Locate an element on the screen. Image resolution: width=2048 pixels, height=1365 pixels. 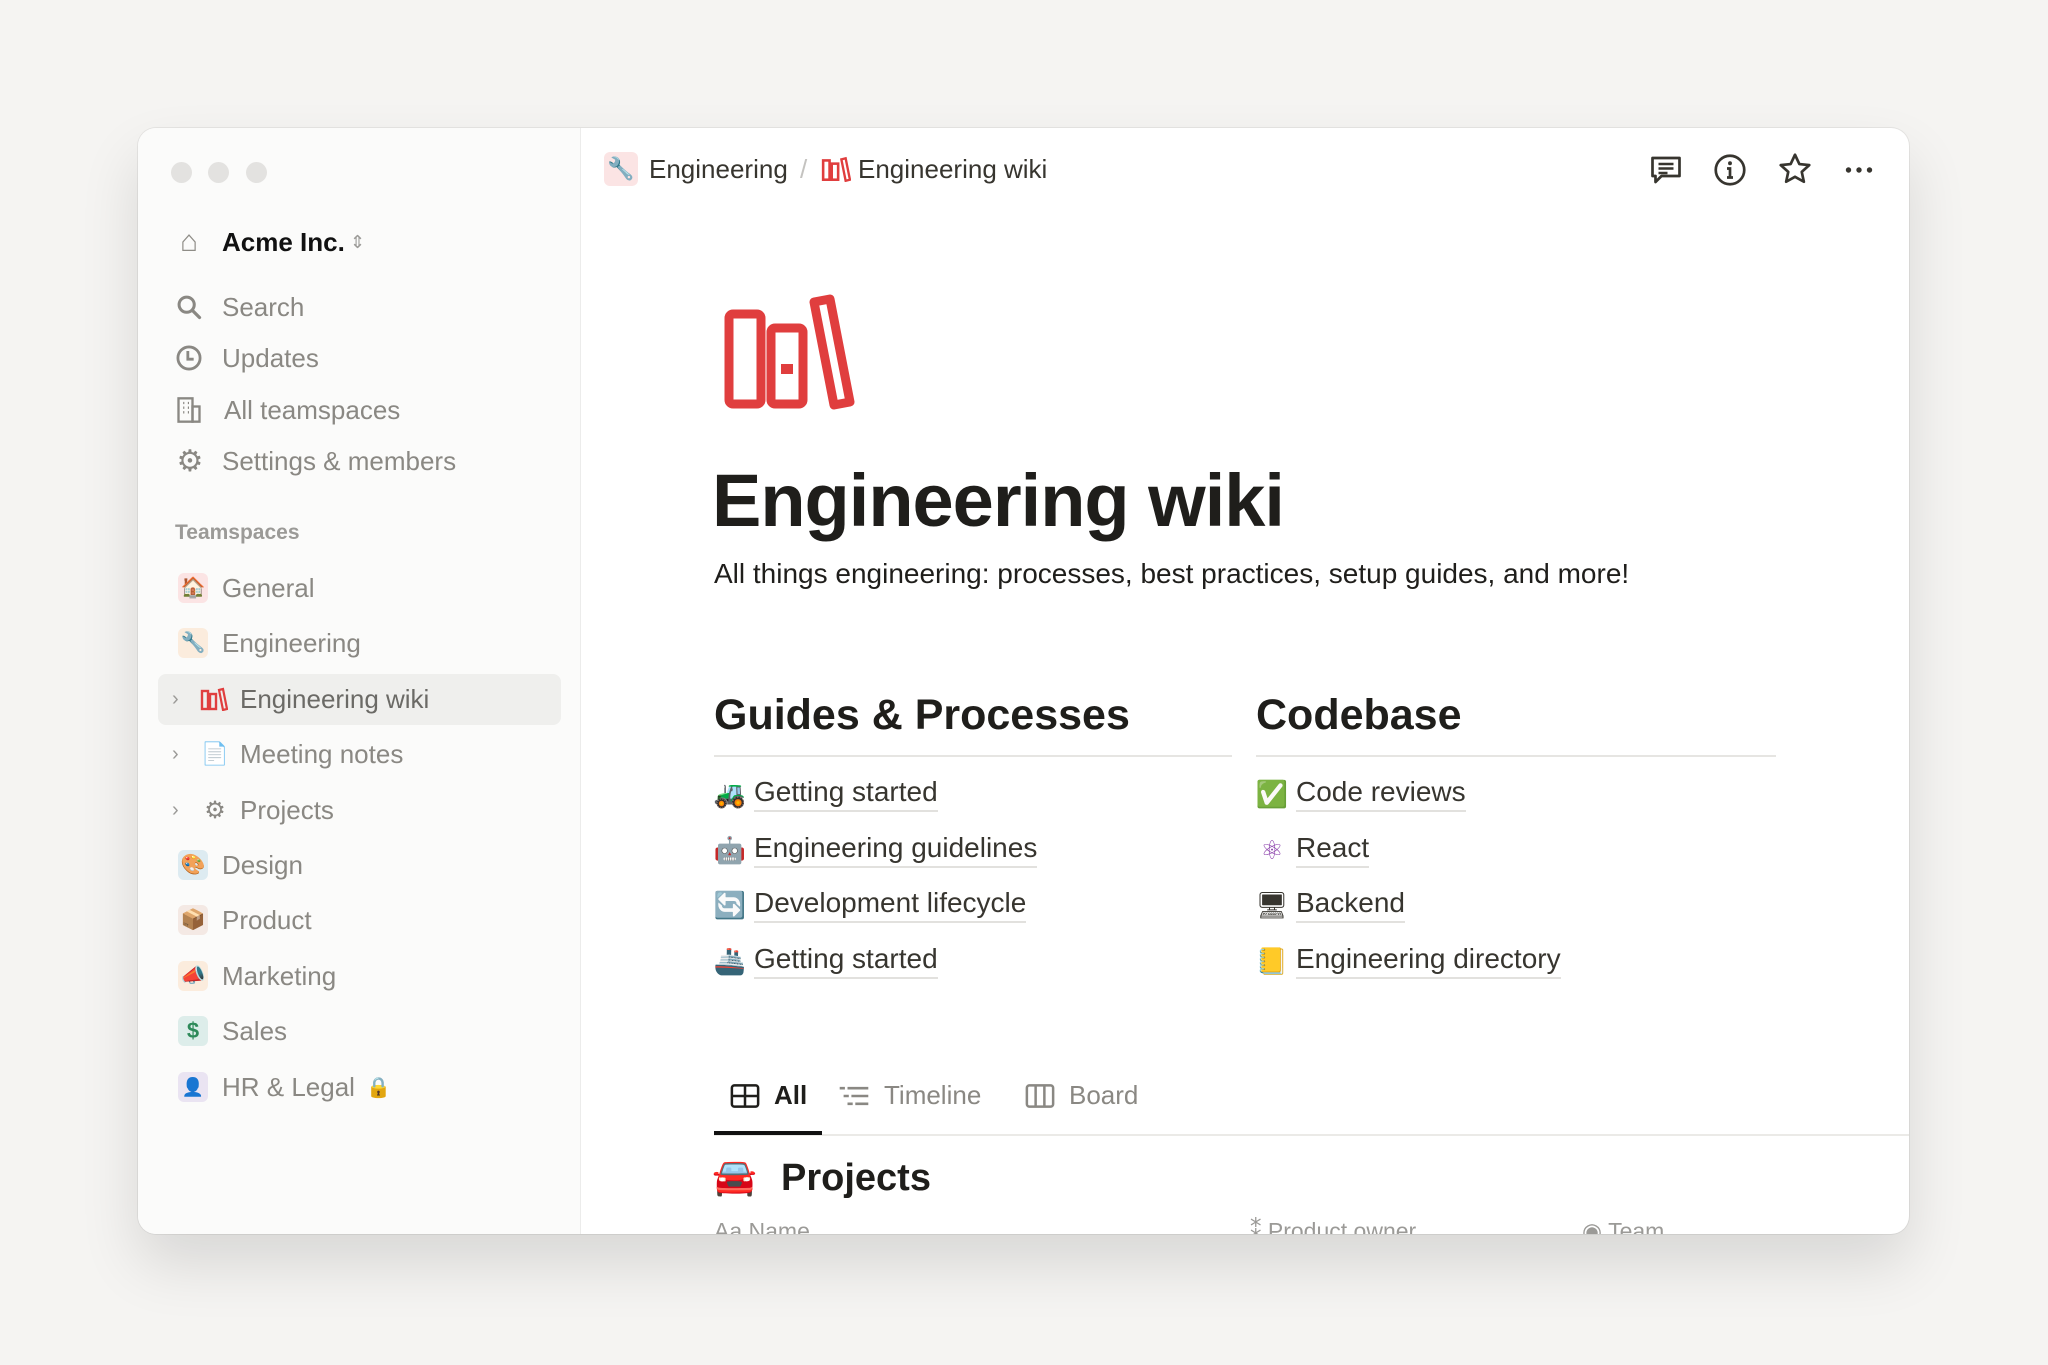
link-engineering-directory: 📒 Engineering directory is located at coordinates (1407, 961).